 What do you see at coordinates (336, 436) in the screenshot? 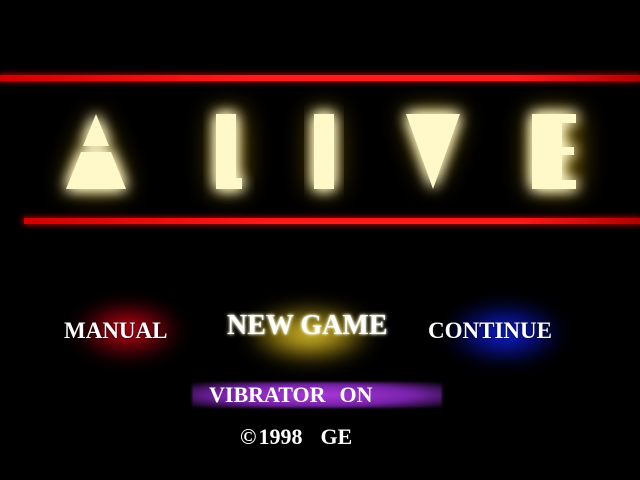
I see `copyright-owner: GE` at bounding box center [336, 436].